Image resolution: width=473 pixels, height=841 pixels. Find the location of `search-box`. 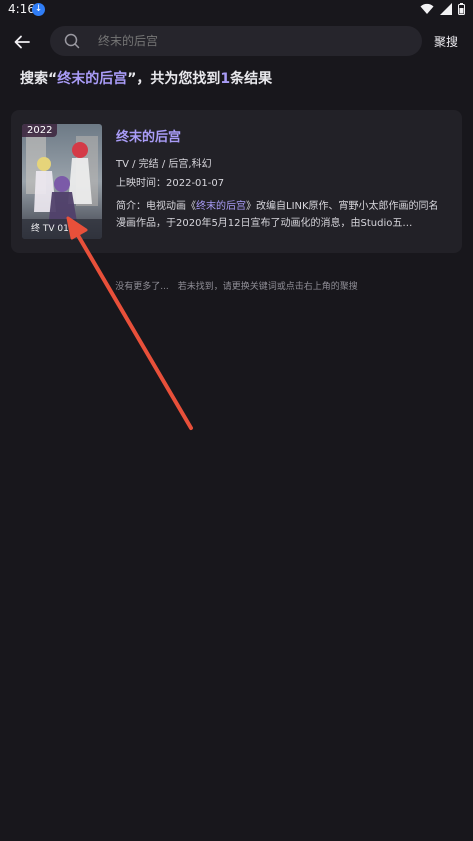

search-box is located at coordinates (236, 41).